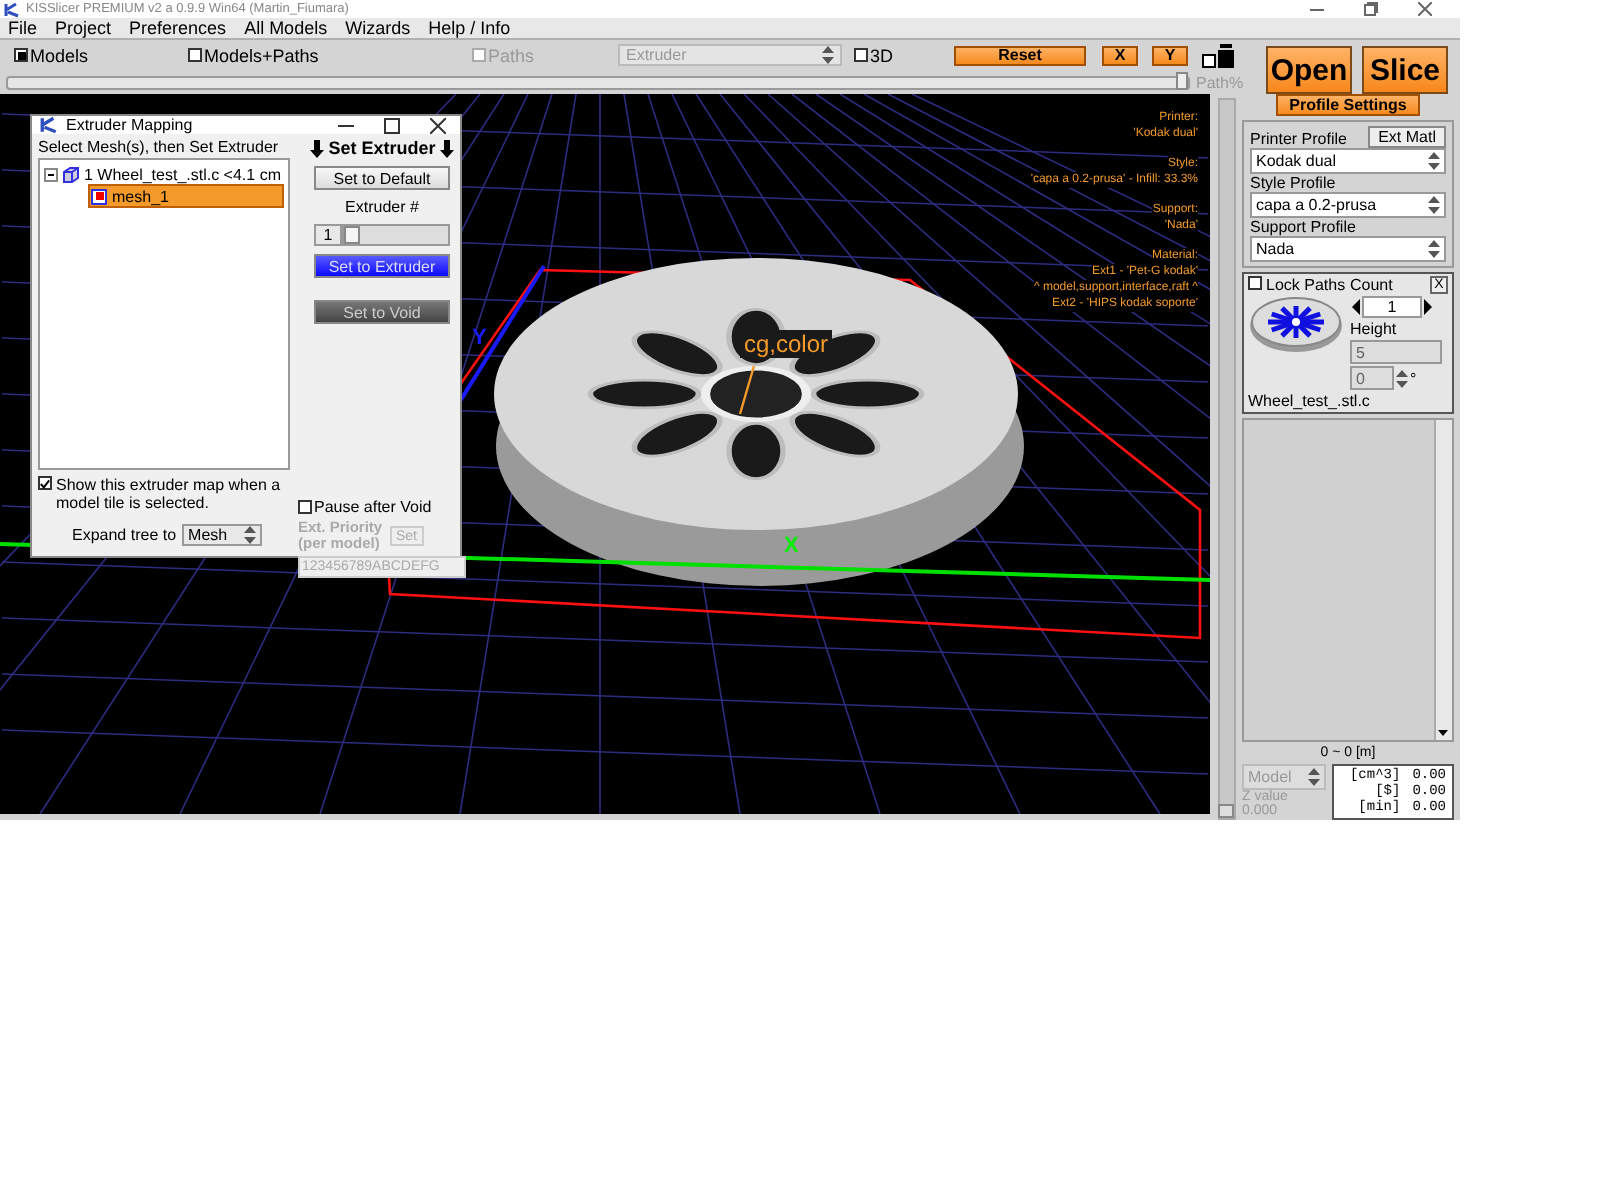  Describe the element at coordinates (382, 266) in the screenshot. I see `set-extruder-button: Set to Extruder` at that location.